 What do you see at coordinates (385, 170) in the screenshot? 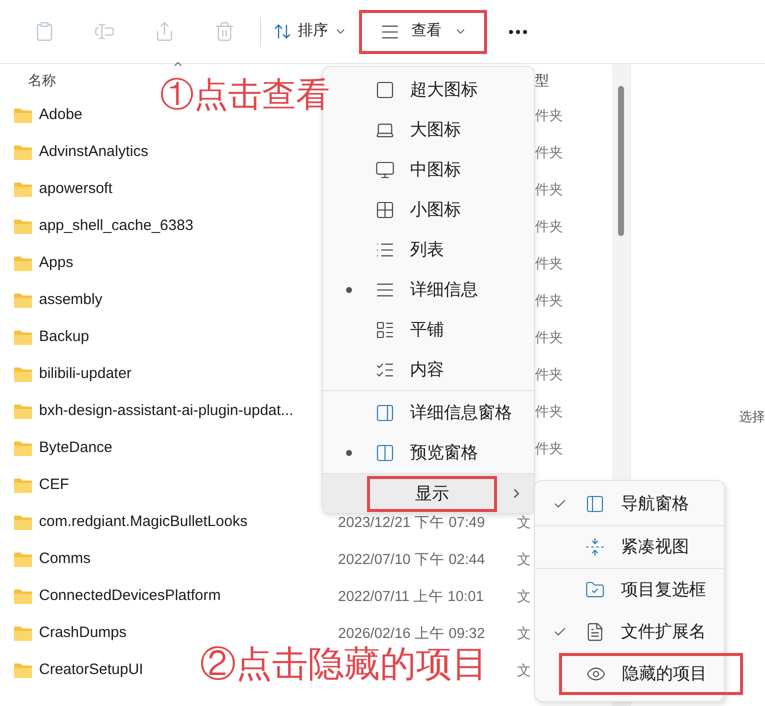
I see `monitor-icon` at bounding box center [385, 170].